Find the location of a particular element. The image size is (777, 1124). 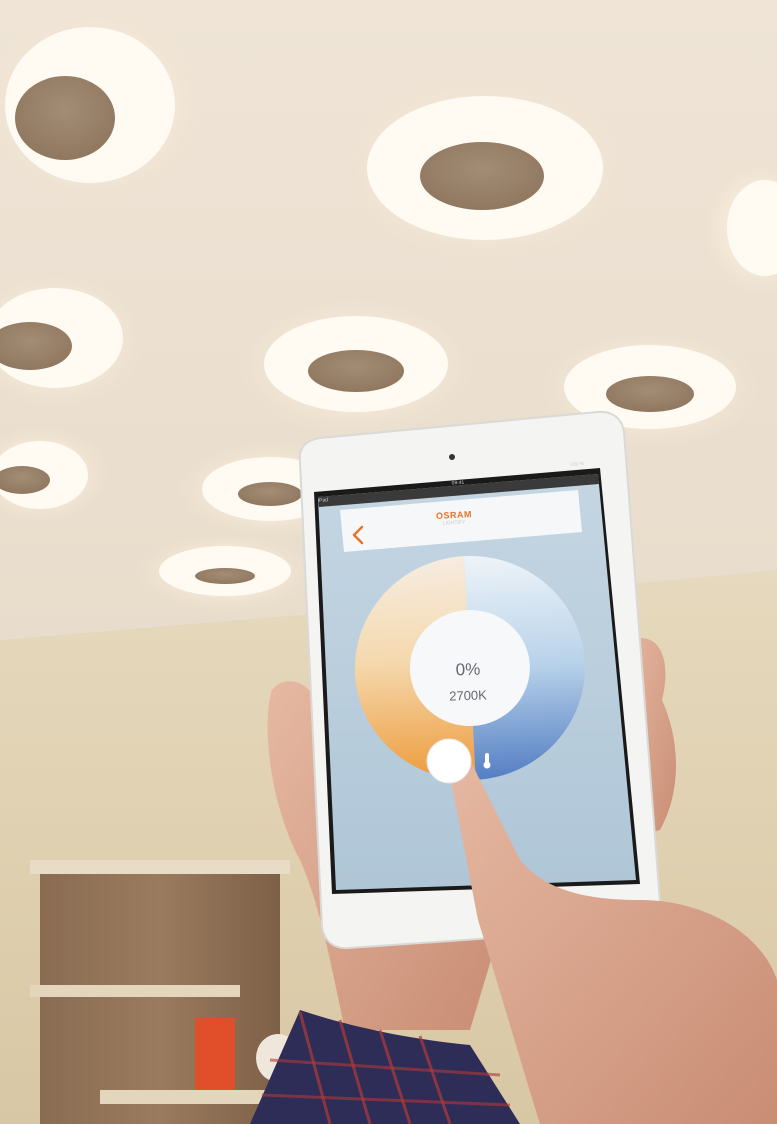

chevron-left-icon is located at coordinates (358, 535).